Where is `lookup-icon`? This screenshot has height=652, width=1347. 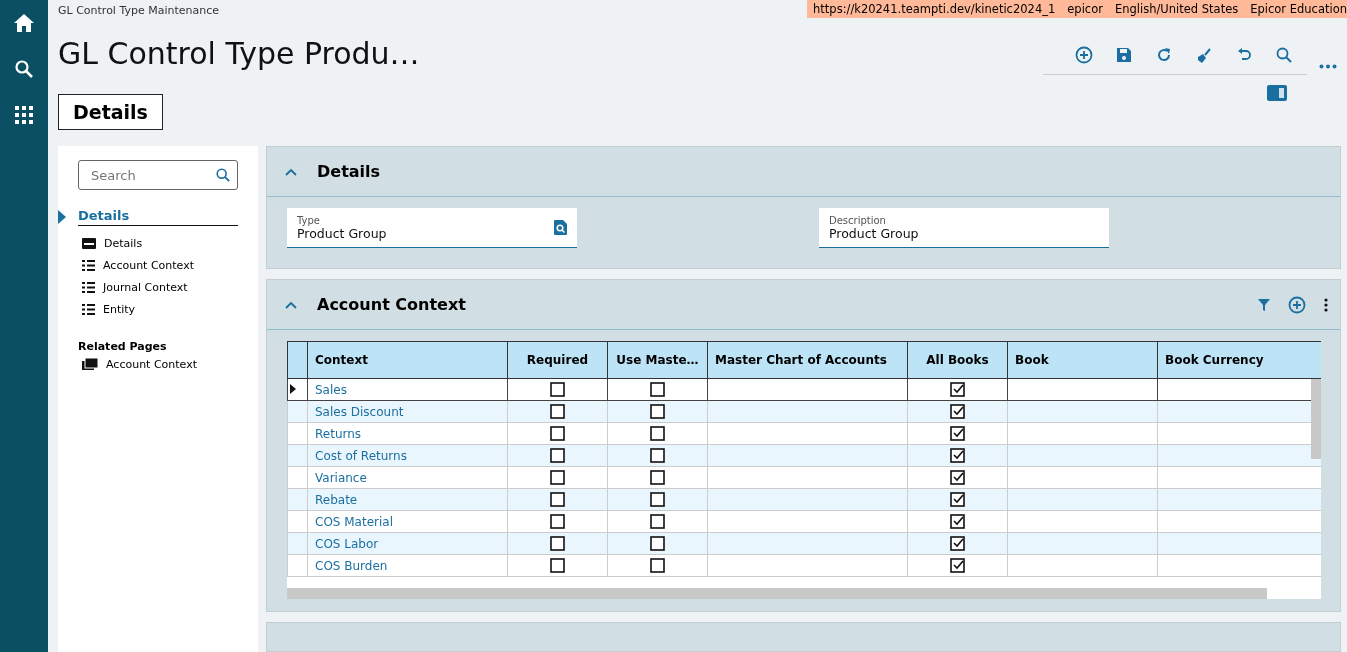
lookup-icon is located at coordinates (560, 227).